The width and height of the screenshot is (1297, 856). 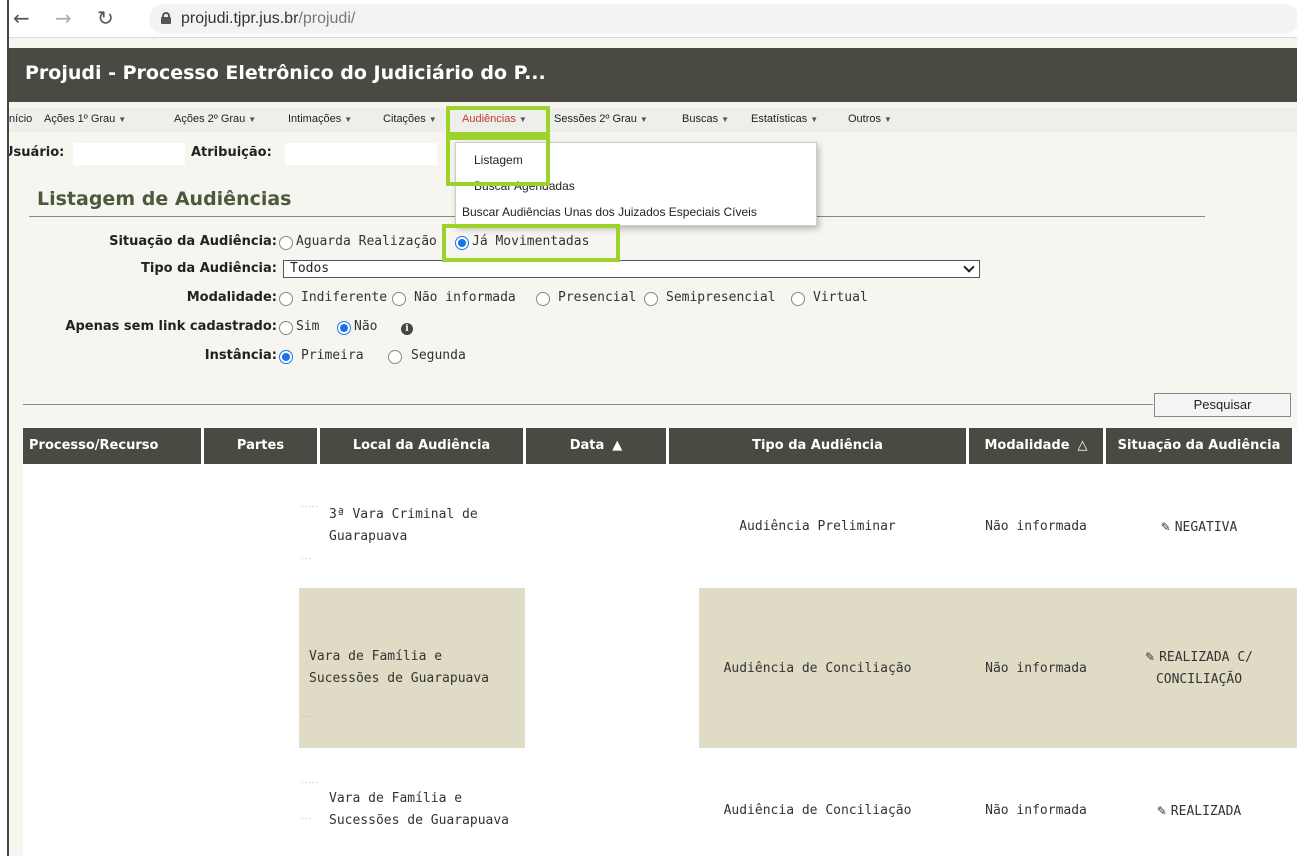 What do you see at coordinates (240, 18) in the screenshot?
I see `url-host: projudi.tjpr.jus.br` at bounding box center [240, 18].